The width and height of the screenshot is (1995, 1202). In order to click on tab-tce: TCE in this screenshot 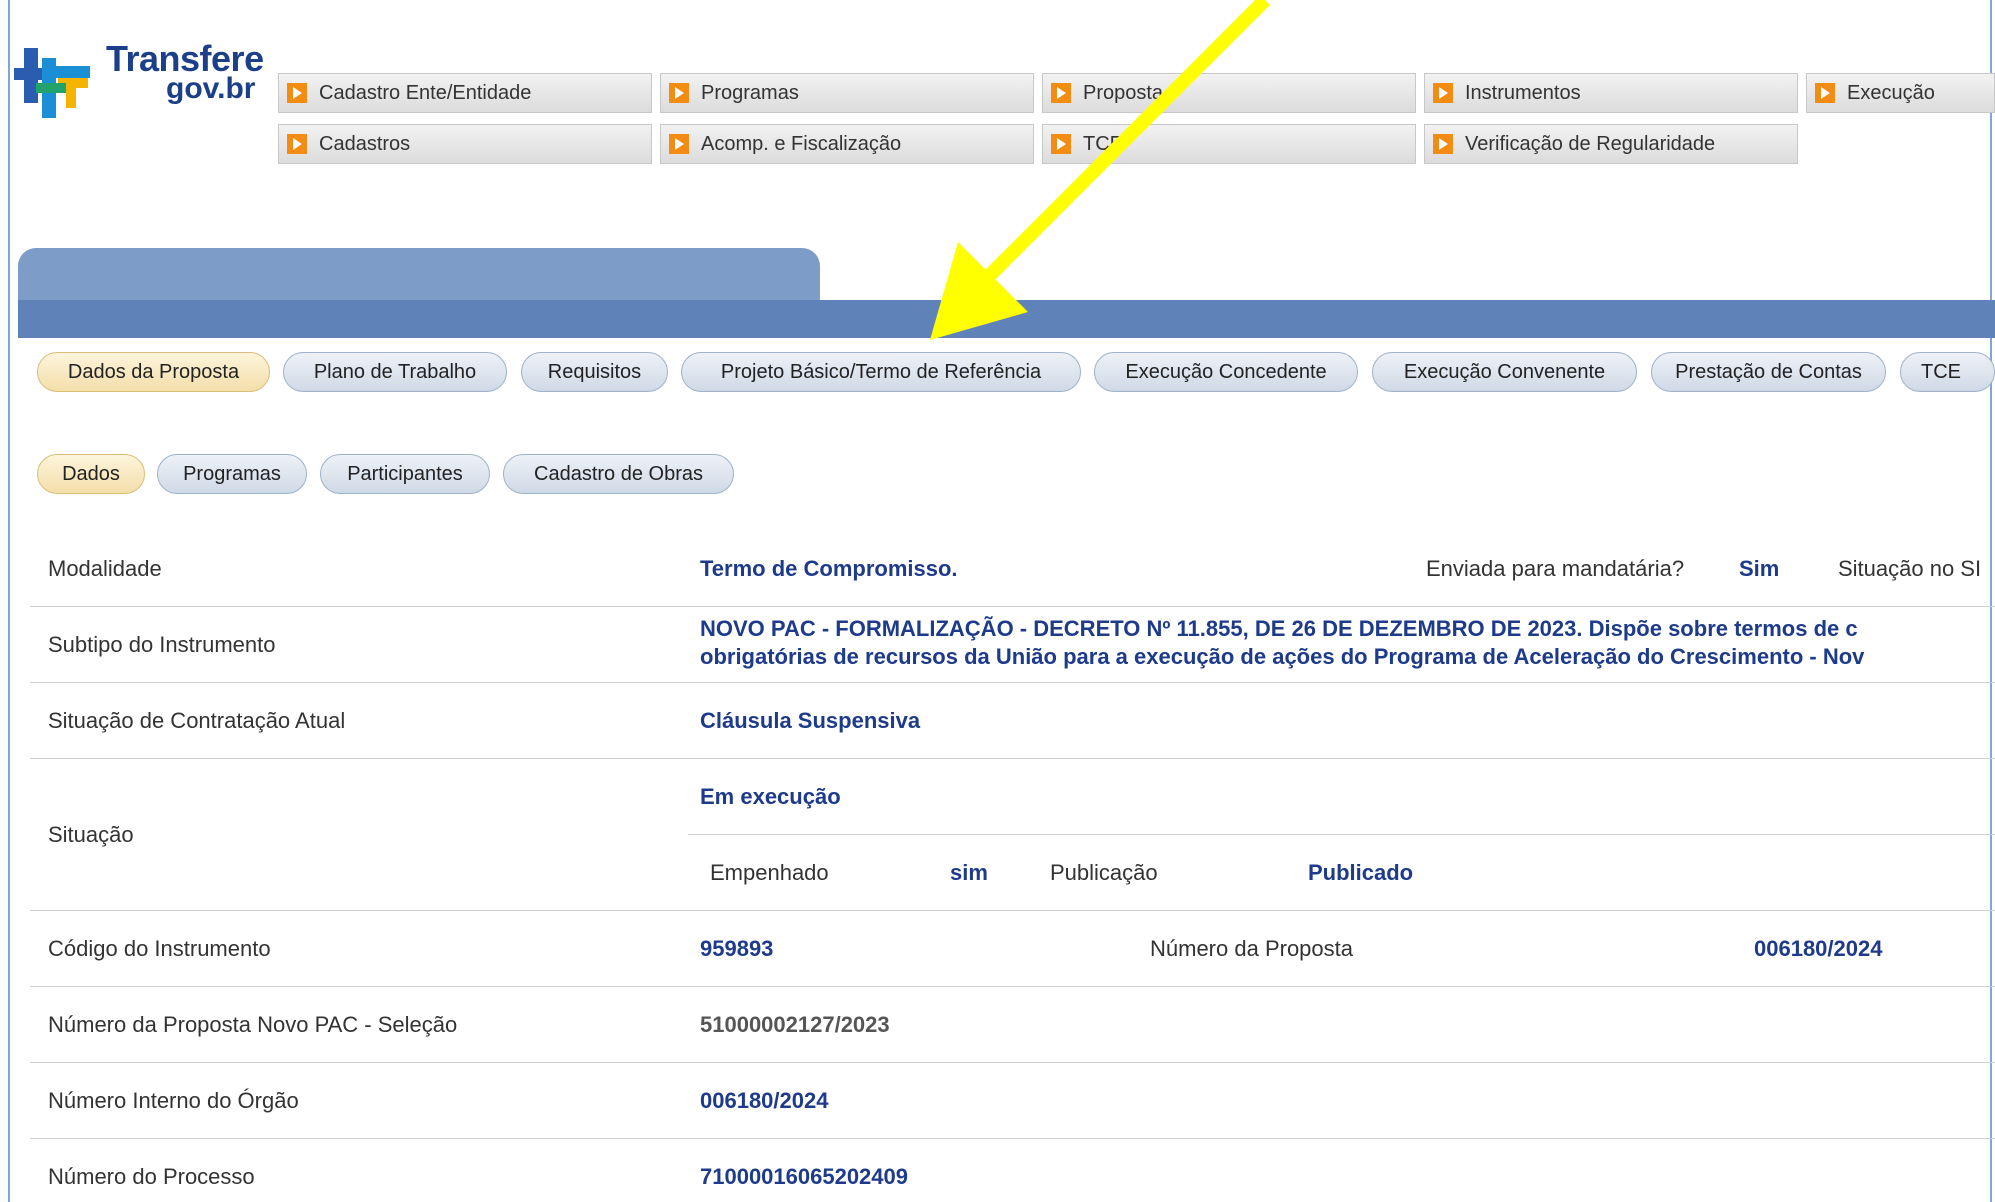, I will do `click(1947, 372)`.